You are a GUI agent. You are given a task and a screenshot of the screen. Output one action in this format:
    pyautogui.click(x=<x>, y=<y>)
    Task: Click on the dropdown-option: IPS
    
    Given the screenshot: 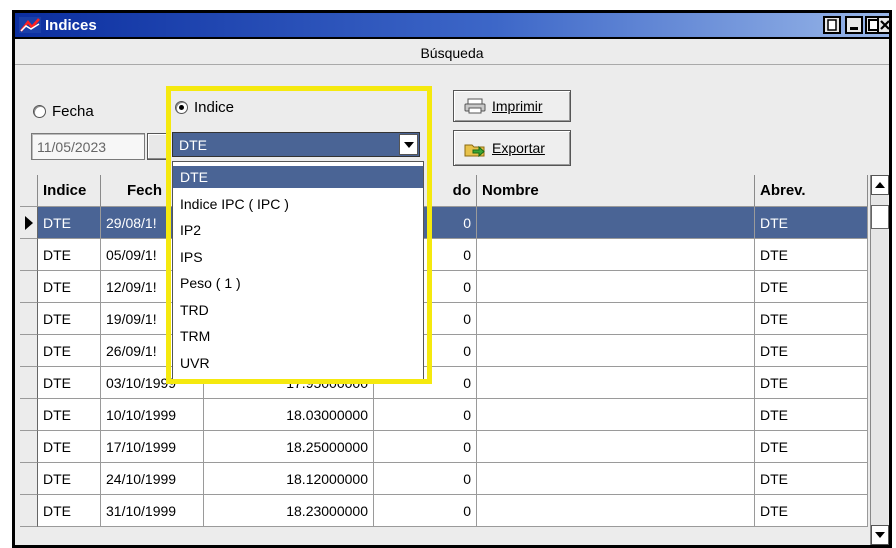 What is the action you would take?
    pyautogui.click(x=298, y=257)
    